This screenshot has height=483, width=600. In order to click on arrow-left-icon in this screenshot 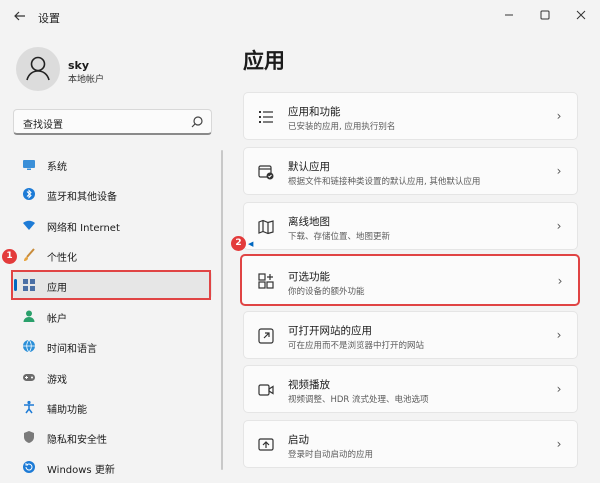, I will do `click(19, 16)`.